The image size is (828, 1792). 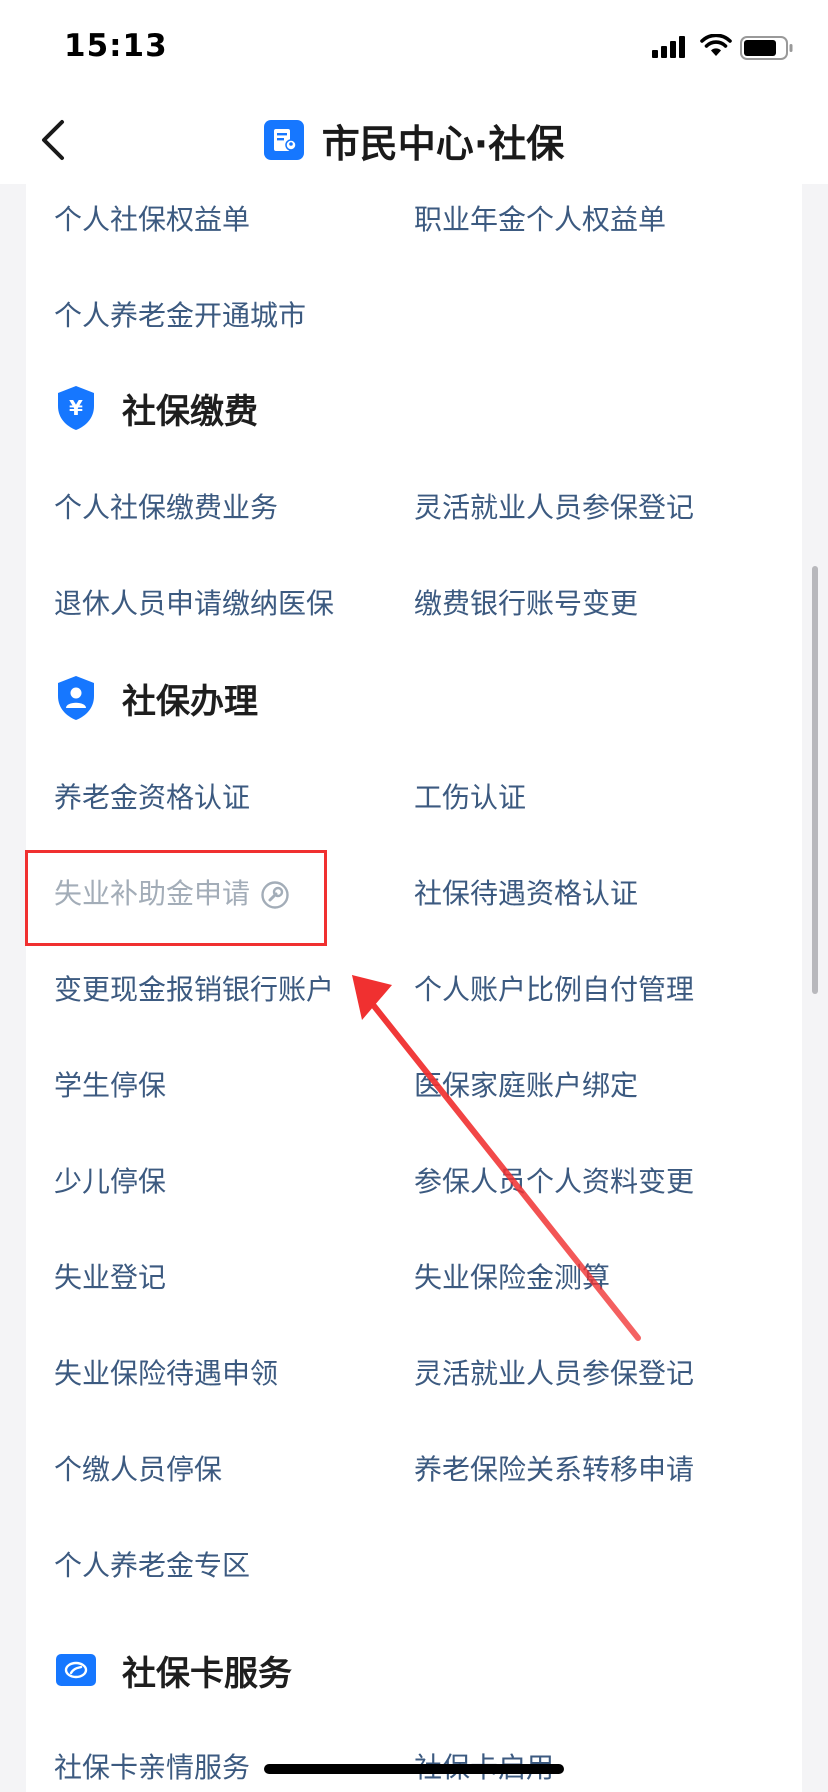 I want to click on list-item: 退休人员申请缴纳医保, so click(x=194, y=602).